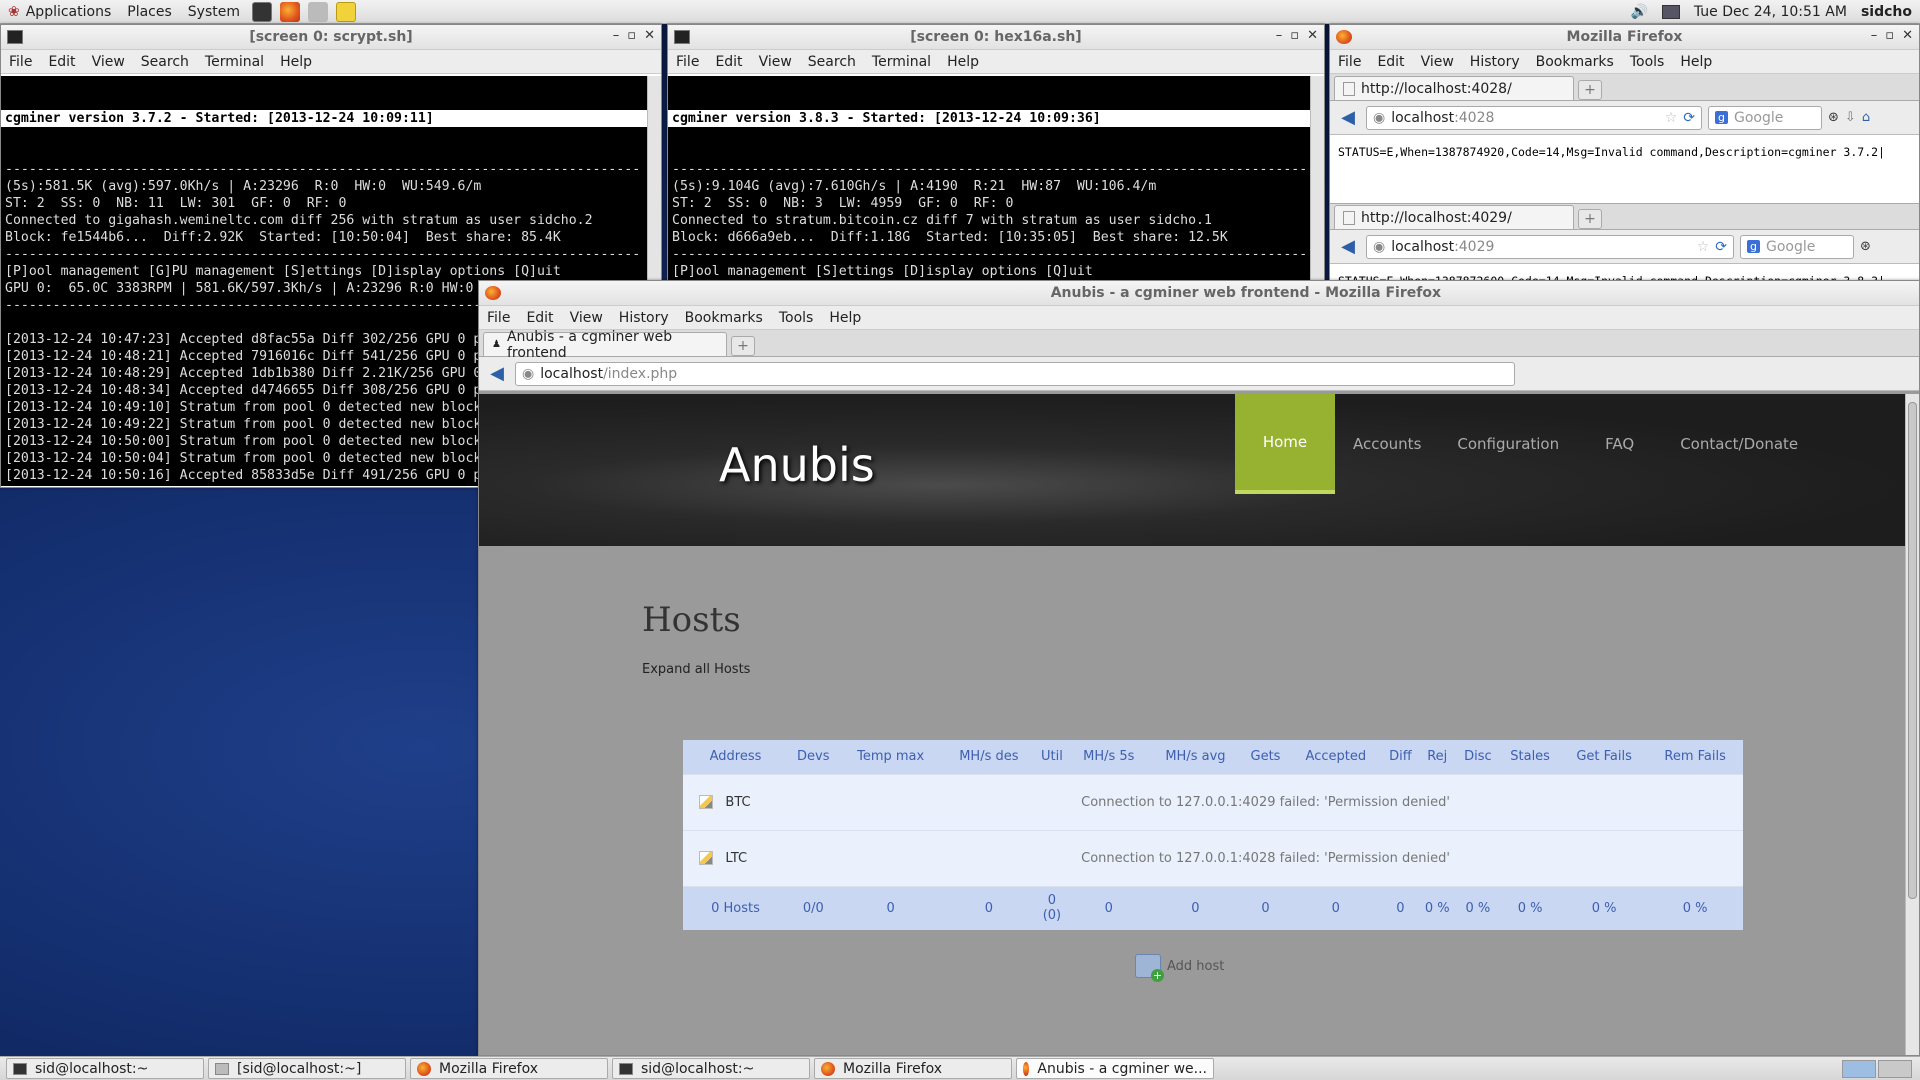  Describe the element at coordinates (331, 37) in the screenshot. I see `terminal-1-titlebar: [screen 0: scrypt.sh] – ▫ ✕` at that location.